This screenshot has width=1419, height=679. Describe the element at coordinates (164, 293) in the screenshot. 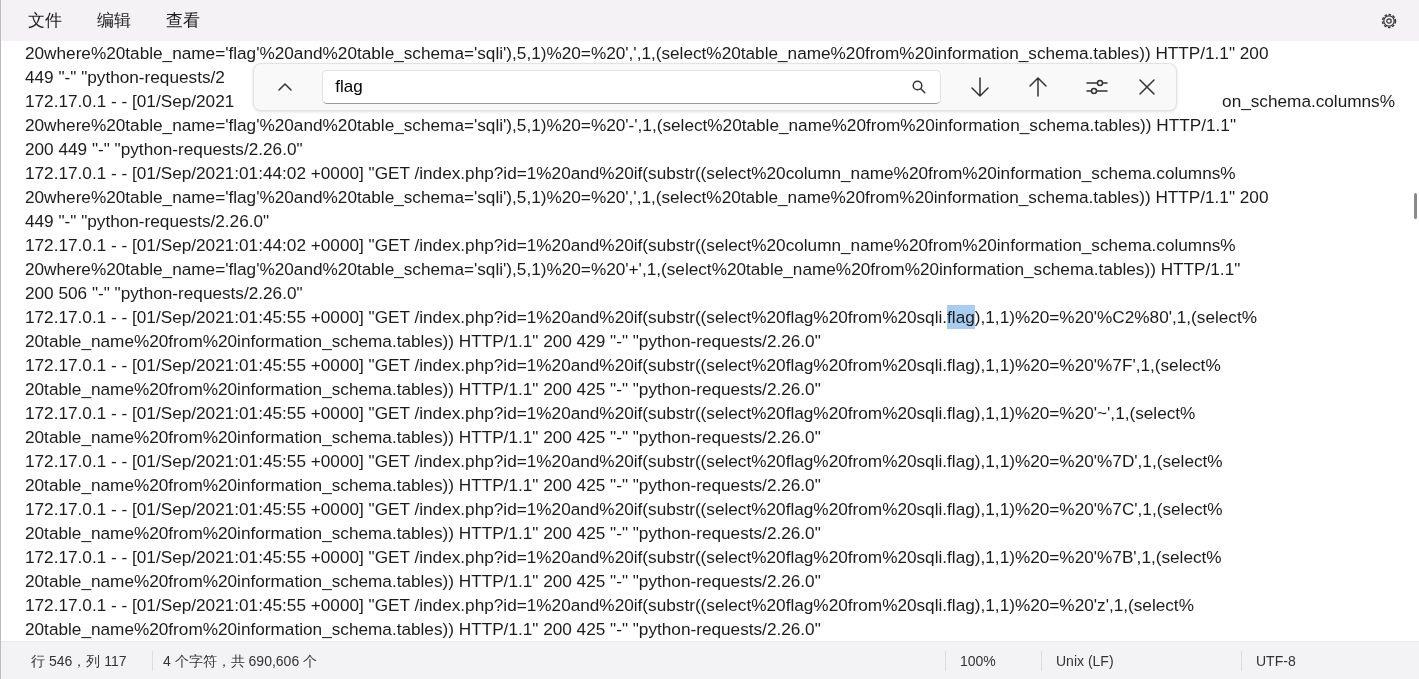

I see `text-line: 200 506 "-" "python-requests/2.26.0"` at that location.